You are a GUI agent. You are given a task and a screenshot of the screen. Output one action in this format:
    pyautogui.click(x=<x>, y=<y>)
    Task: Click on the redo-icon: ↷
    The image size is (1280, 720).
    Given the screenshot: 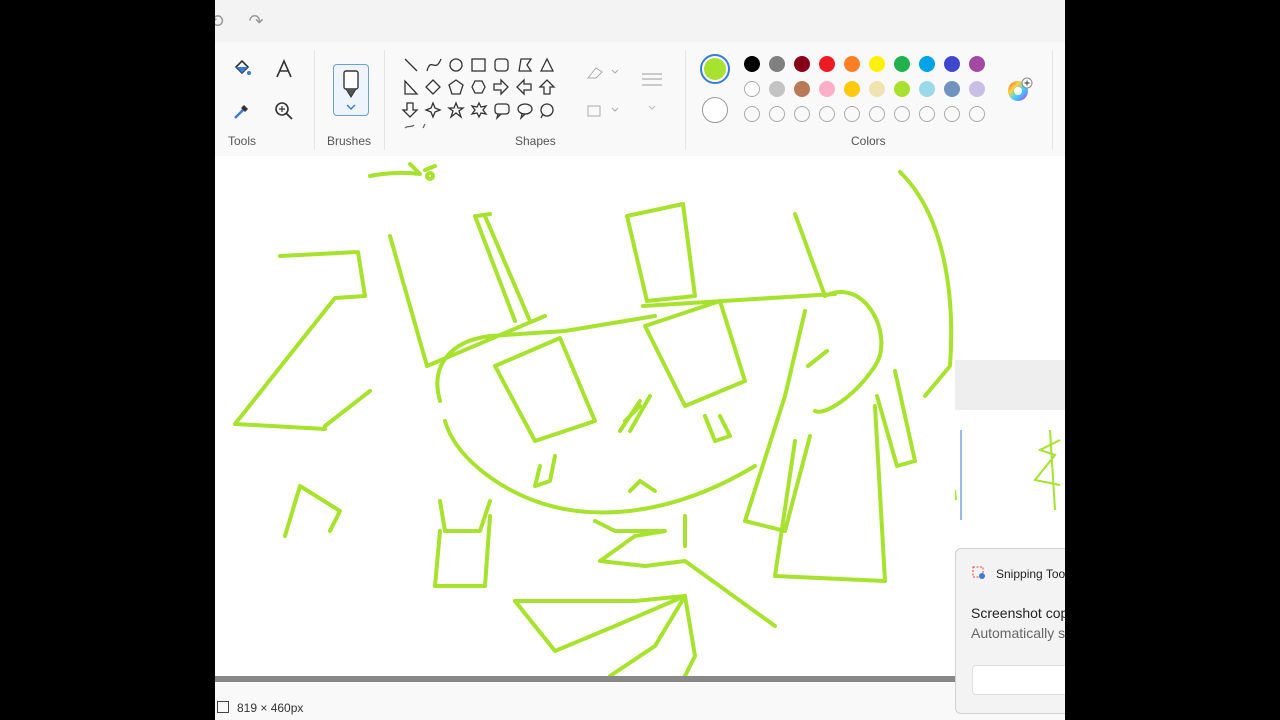 What is the action you would take?
    pyautogui.click(x=256, y=21)
    